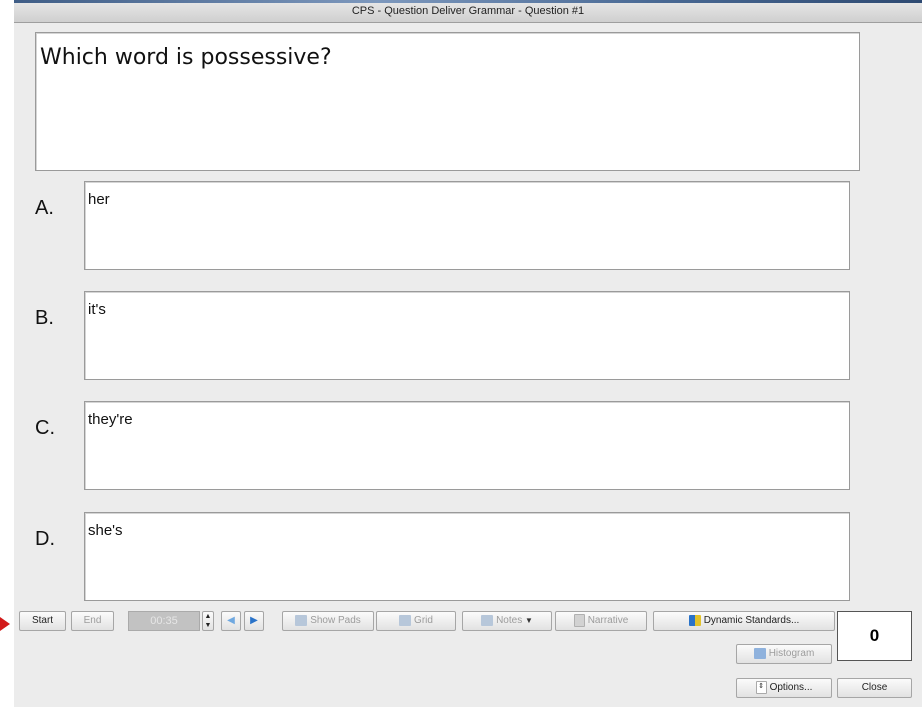 The height and width of the screenshot is (707, 922). I want to click on histogram-button: Histogram, so click(784, 654).